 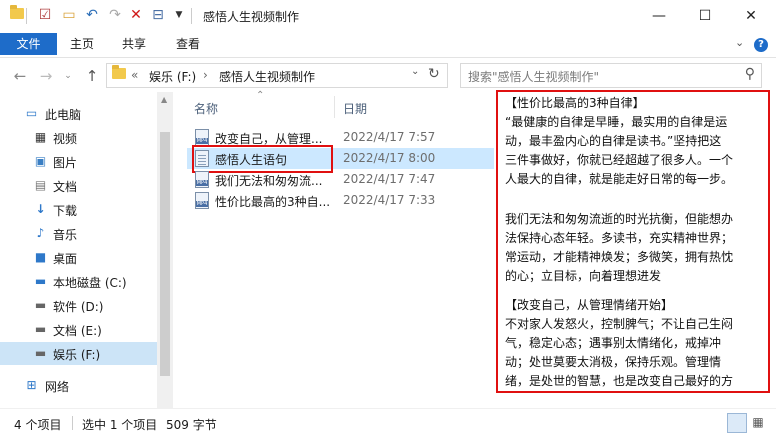 I want to click on status-size: 509 字节, so click(x=191, y=425).